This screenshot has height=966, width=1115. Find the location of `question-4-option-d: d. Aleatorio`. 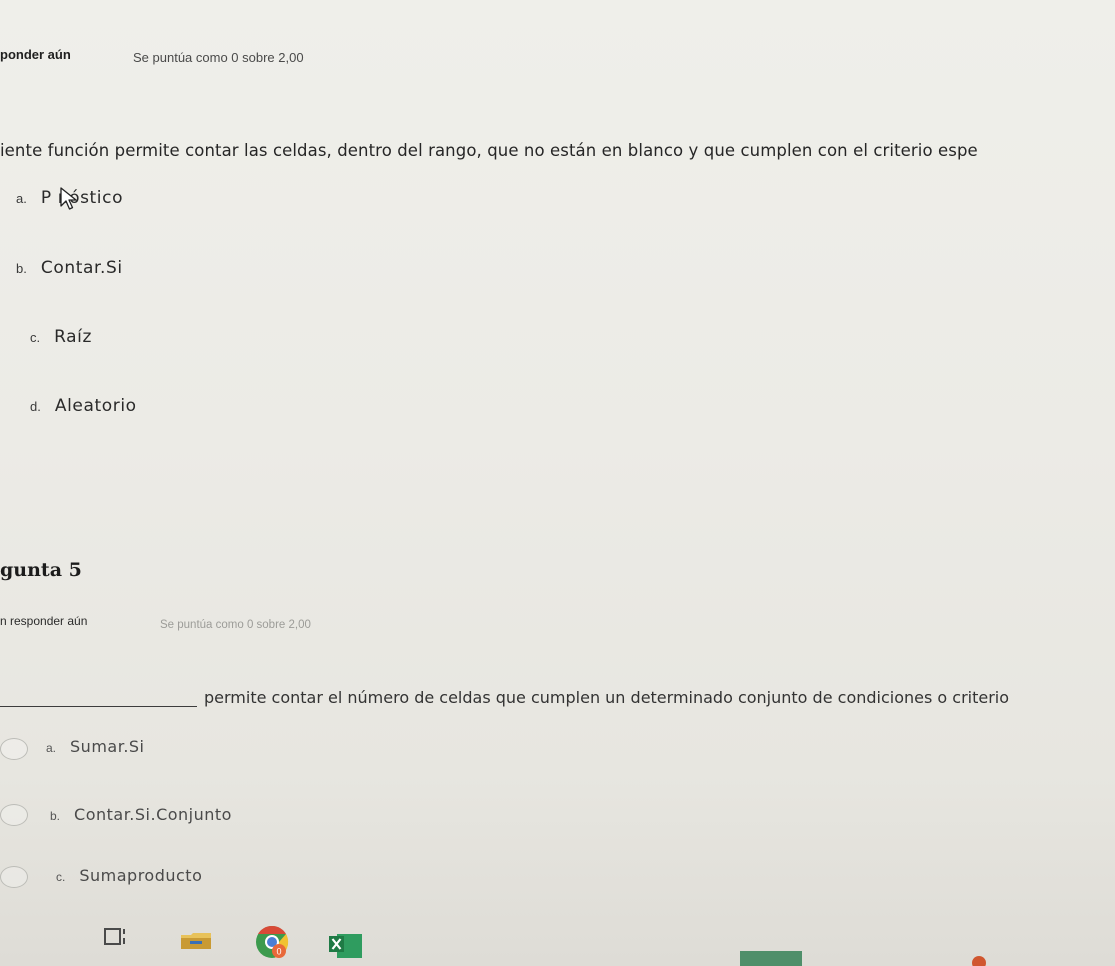

question-4-option-d: d. Aleatorio is located at coordinates (83, 406).